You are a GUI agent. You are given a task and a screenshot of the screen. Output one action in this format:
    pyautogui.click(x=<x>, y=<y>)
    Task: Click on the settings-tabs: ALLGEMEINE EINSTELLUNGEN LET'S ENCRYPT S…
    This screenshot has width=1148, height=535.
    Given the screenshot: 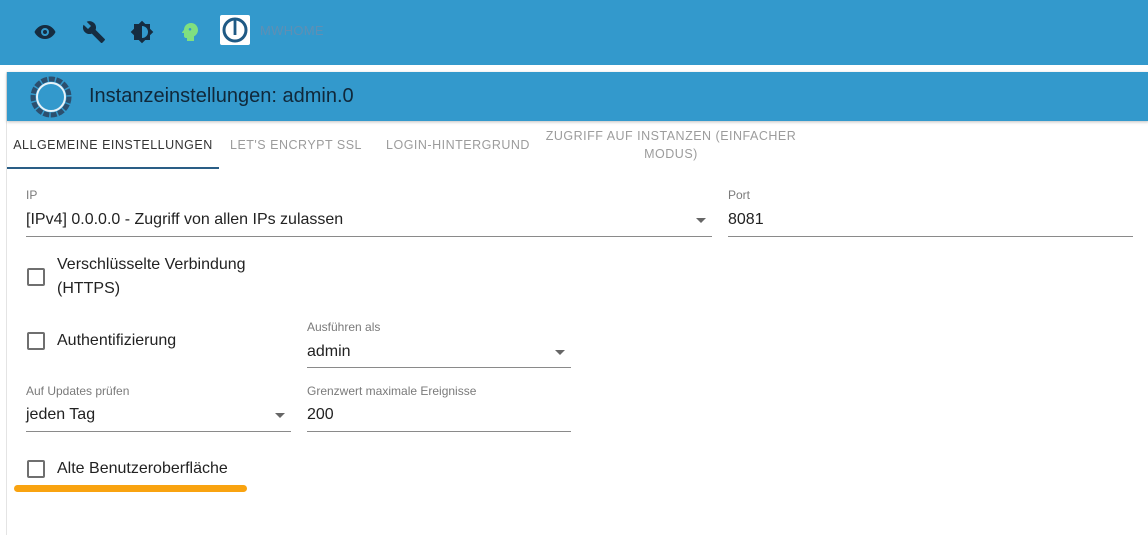 What is the action you would take?
    pyautogui.click(x=577, y=145)
    